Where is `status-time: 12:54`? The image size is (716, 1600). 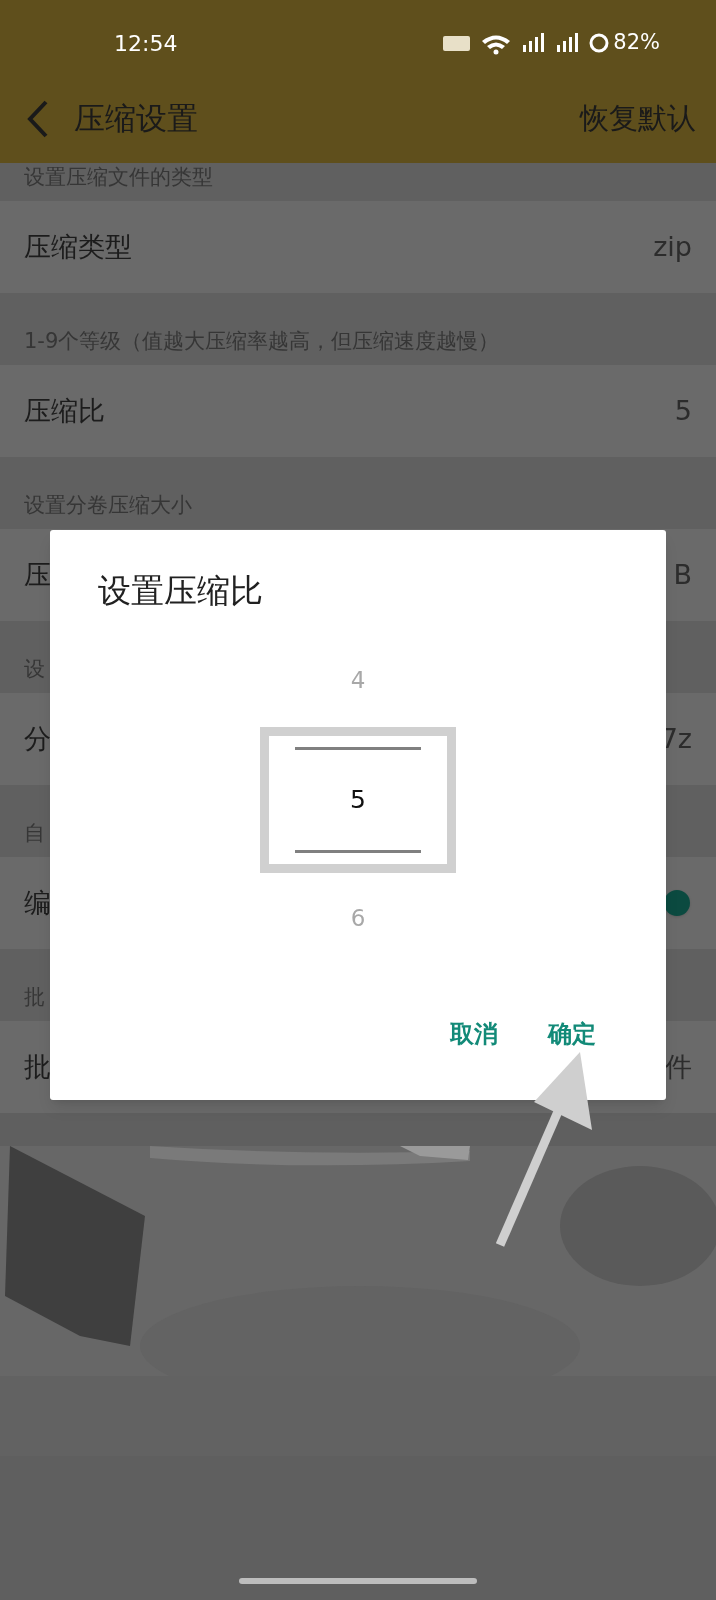 status-time: 12:54 is located at coordinates (146, 43).